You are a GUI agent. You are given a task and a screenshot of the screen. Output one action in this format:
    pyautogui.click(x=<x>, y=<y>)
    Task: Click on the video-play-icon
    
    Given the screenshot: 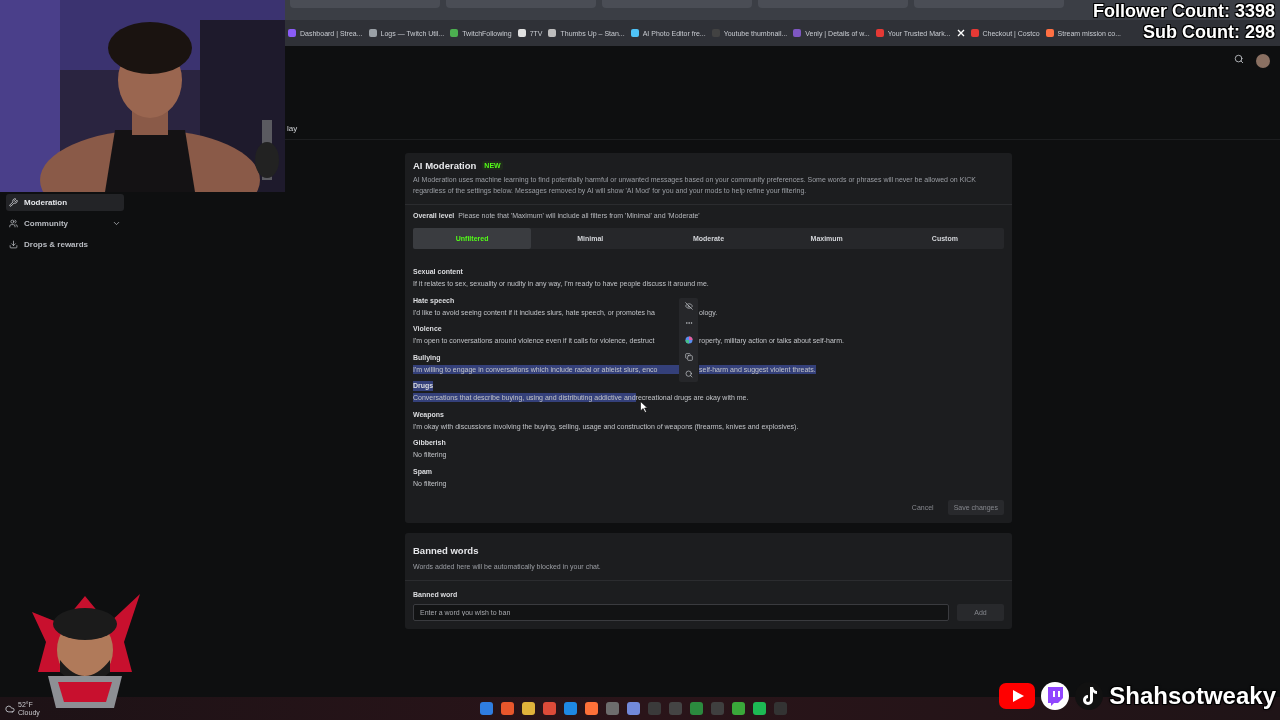 What is the action you would take?
    pyautogui.click(x=1017, y=696)
    